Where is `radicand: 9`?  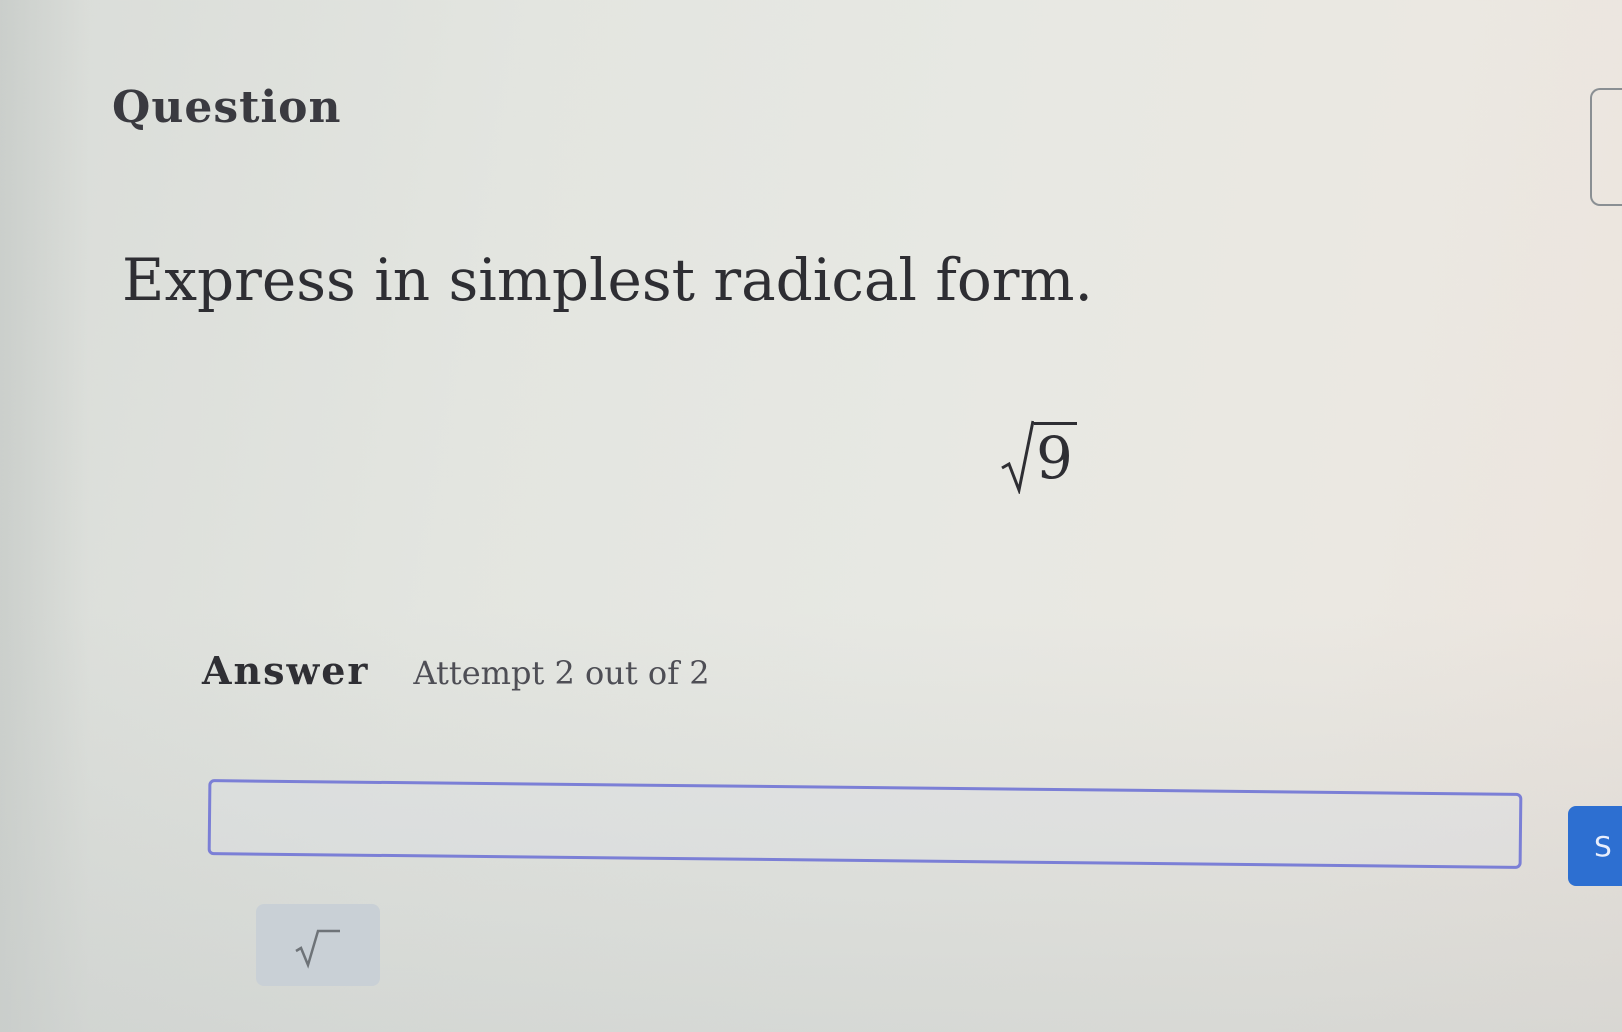 radicand: 9 is located at coordinates (1055, 457).